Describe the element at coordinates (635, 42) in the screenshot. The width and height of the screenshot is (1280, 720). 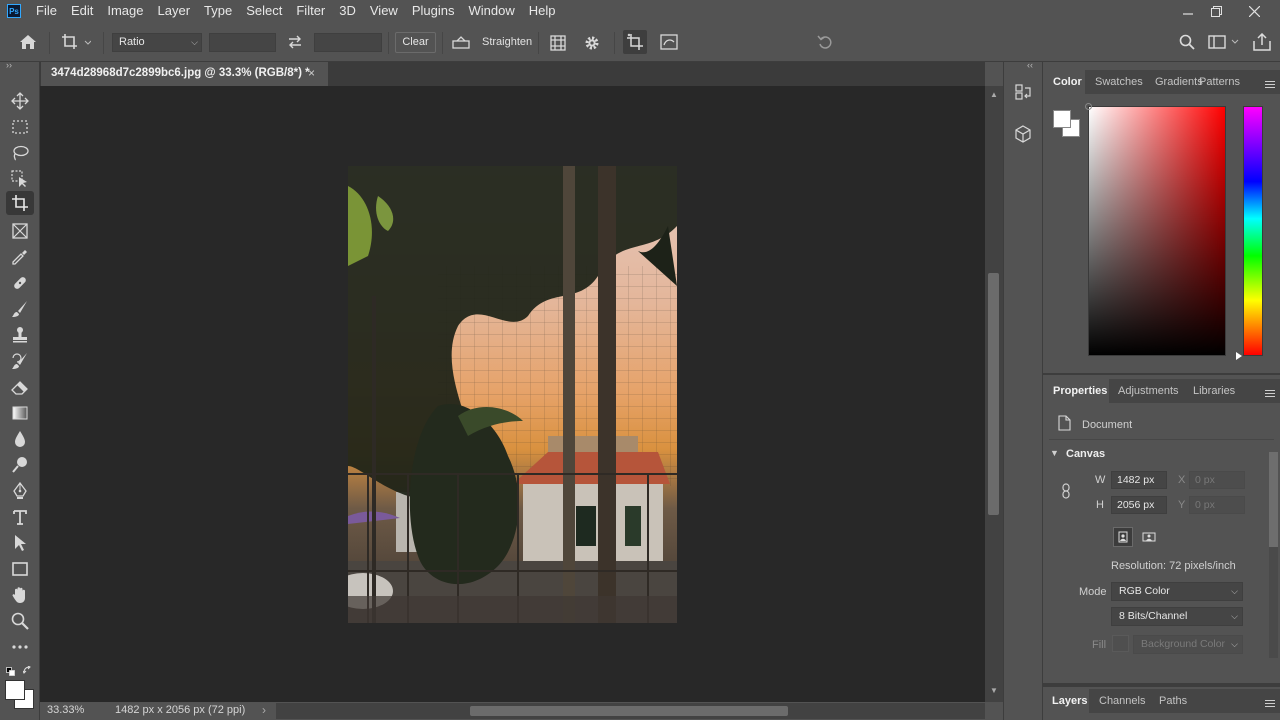
I see `delete-cropped-pixels-toggle` at that location.